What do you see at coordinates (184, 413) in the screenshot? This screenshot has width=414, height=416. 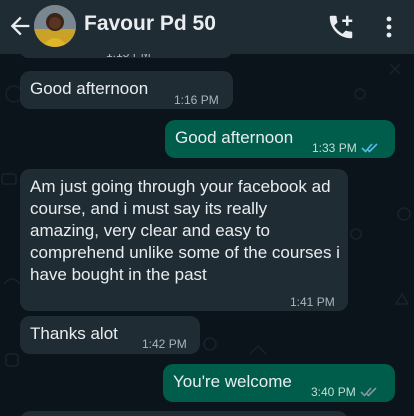 I see `message-bubble-incoming` at bounding box center [184, 413].